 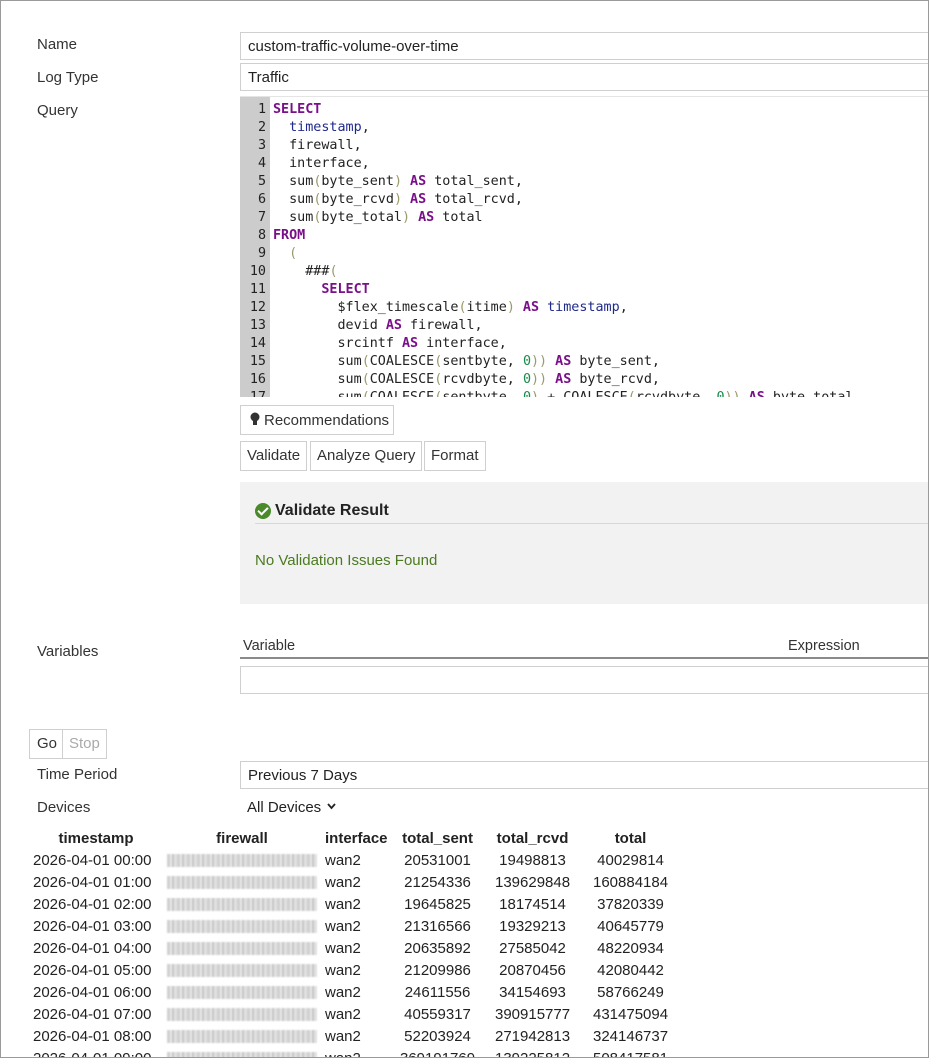 I want to click on code-text: timestamp,, so click(x=321, y=128).